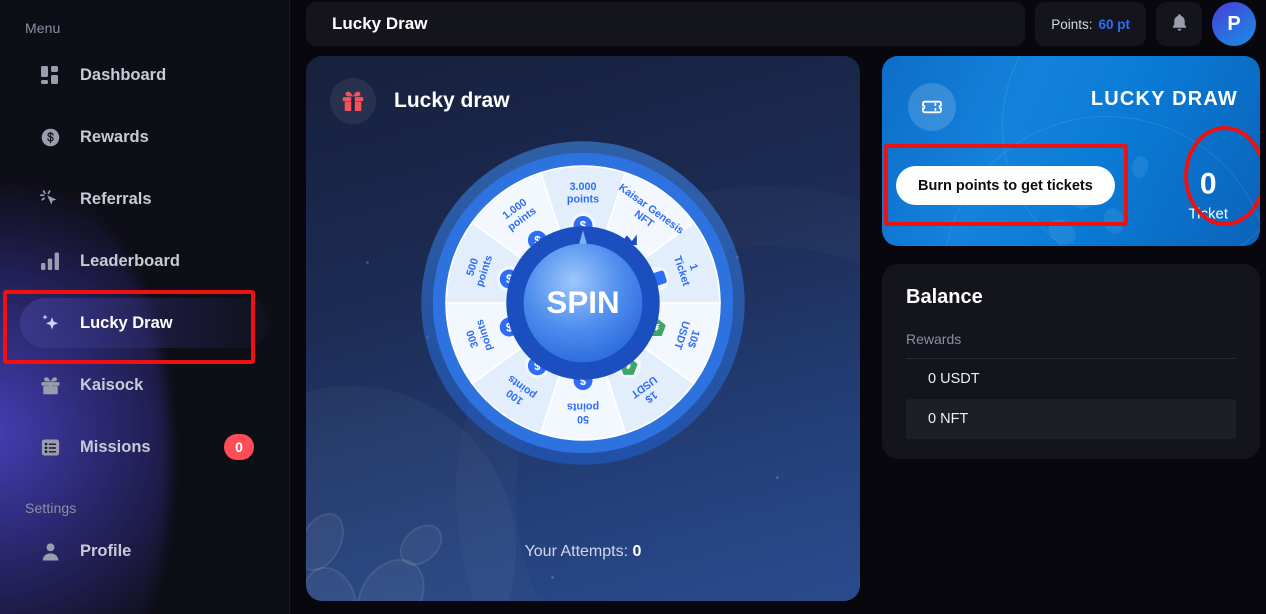 The width and height of the screenshot is (1266, 614). What do you see at coordinates (50, 75) in the screenshot?
I see `dashboard-icon` at bounding box center [50, 75].